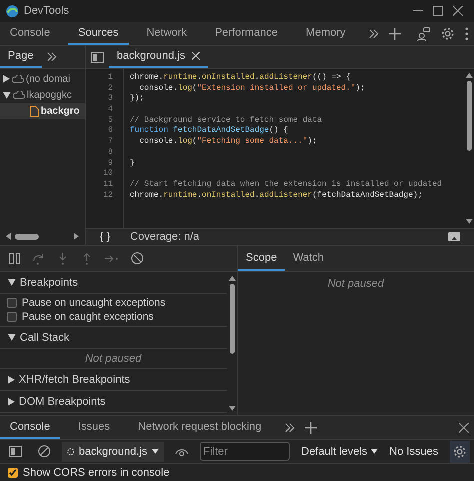 This screenshot has height=481, width=474. I want to click on close-icon, so click(196, 56).